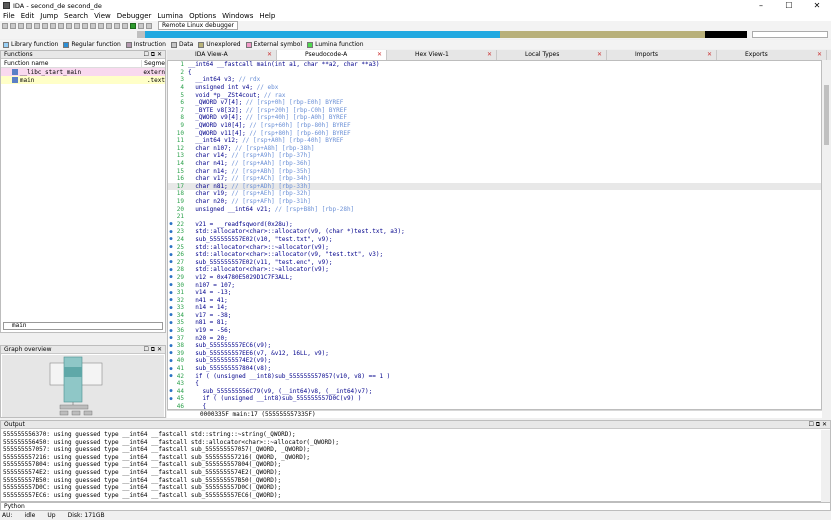 The height and width of the screenshot is (520, 831). Describe the element at coordinates (772, 55) in the screenshot. I see `tab-exports: Exports ✕` at that location.